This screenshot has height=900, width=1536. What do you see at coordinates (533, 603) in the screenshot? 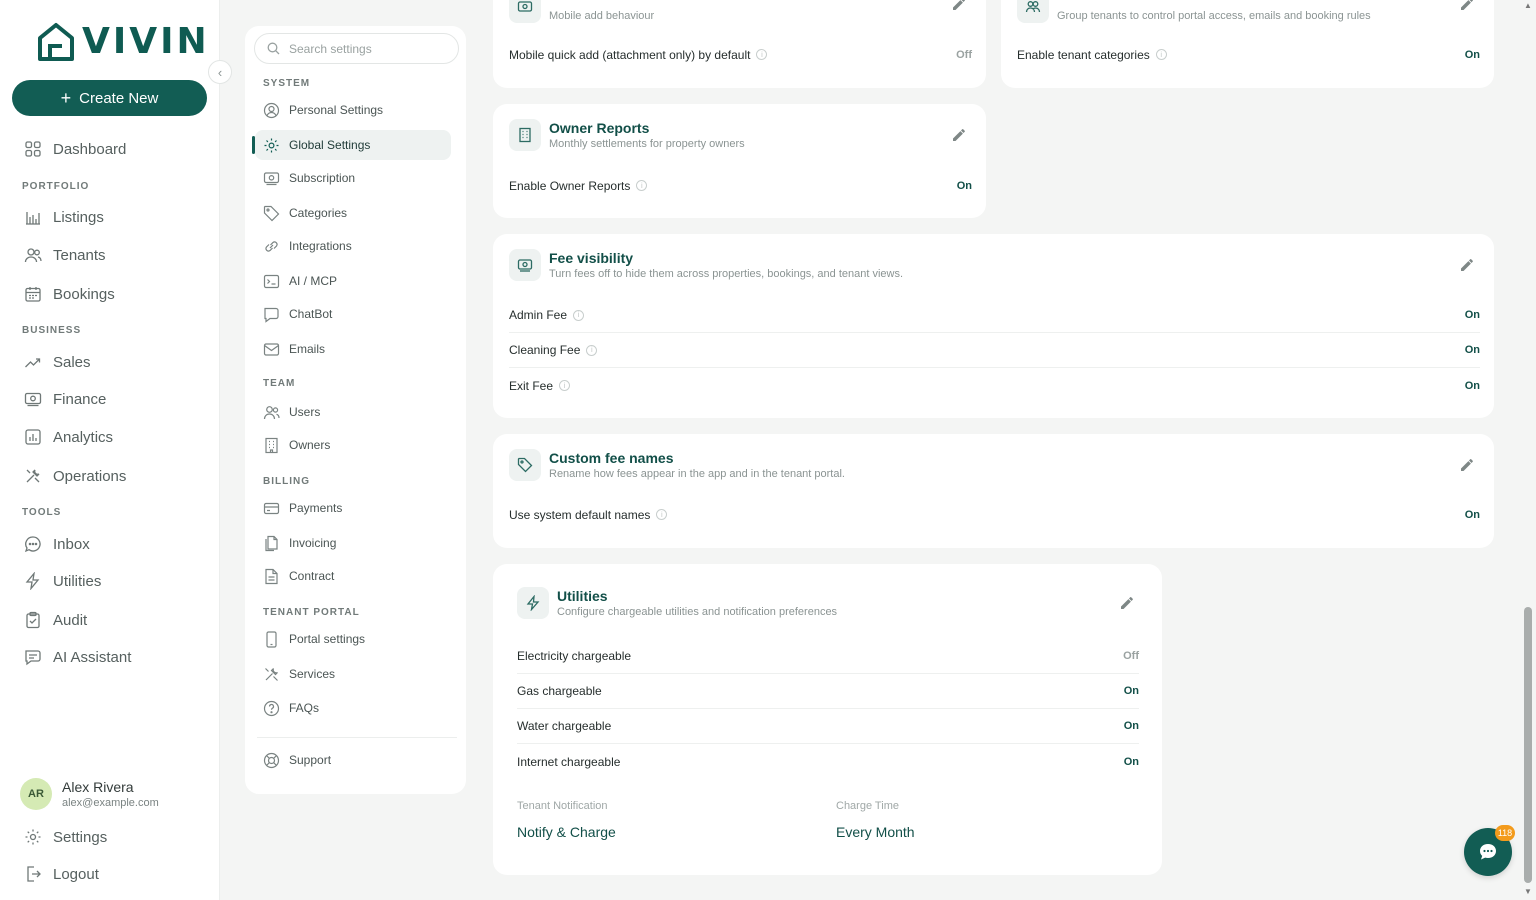
I see `bolt-icon` at bounding box center [533, 603].